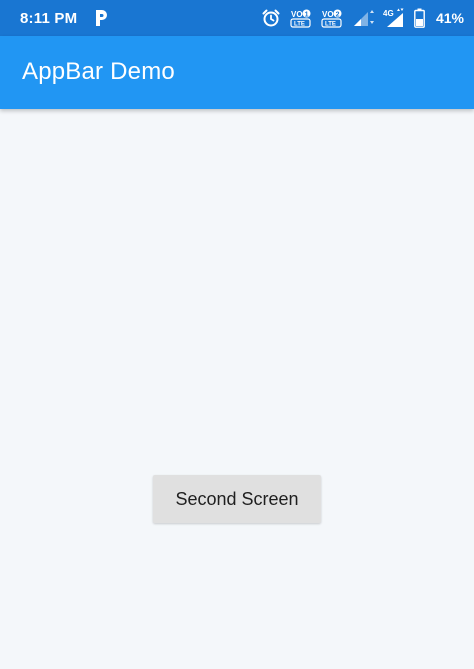 This screenshot has width=474, height=669. What do you see at coordinates (237, 72) in the screenshot?
I see `app-bar: AppBar Demo` at bounding box center [237, 72].